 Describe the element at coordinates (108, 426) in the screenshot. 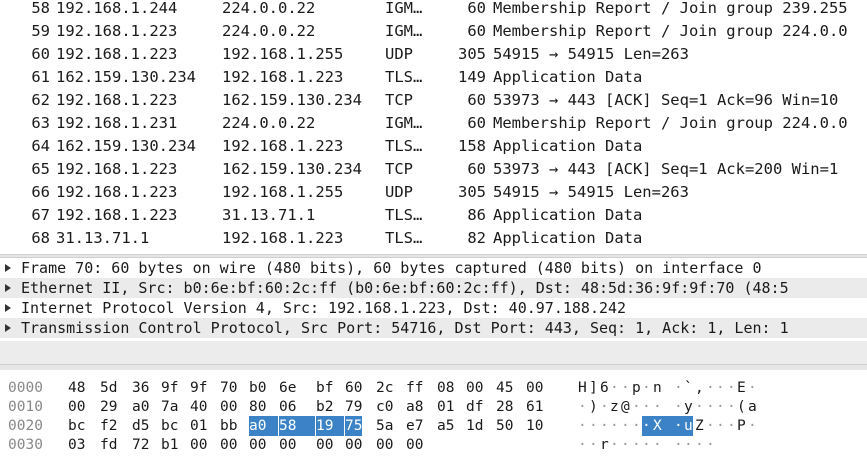

I see `hex-byte: f2` at that location.